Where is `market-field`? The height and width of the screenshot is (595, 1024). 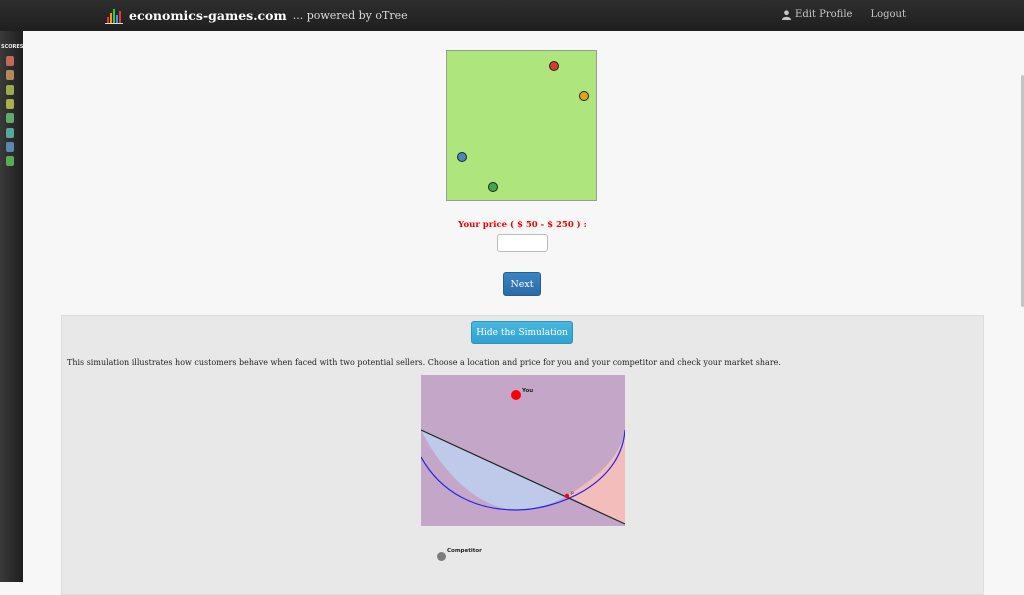 market-field is located at coordinates (521, 125).